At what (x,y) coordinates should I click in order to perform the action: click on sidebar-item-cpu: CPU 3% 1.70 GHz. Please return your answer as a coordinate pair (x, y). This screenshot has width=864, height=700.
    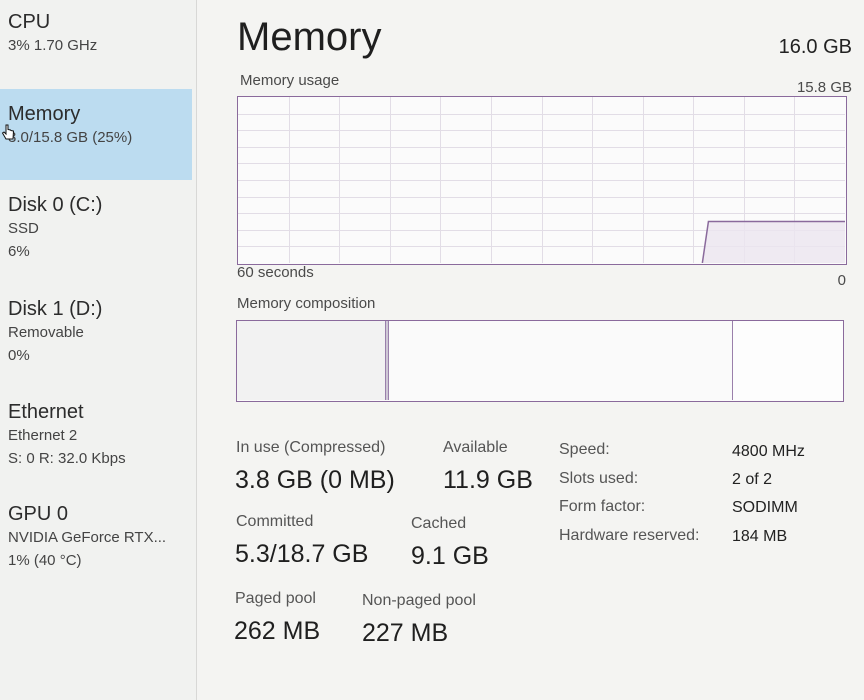
    Looking at the image, I should click on (96, 33).